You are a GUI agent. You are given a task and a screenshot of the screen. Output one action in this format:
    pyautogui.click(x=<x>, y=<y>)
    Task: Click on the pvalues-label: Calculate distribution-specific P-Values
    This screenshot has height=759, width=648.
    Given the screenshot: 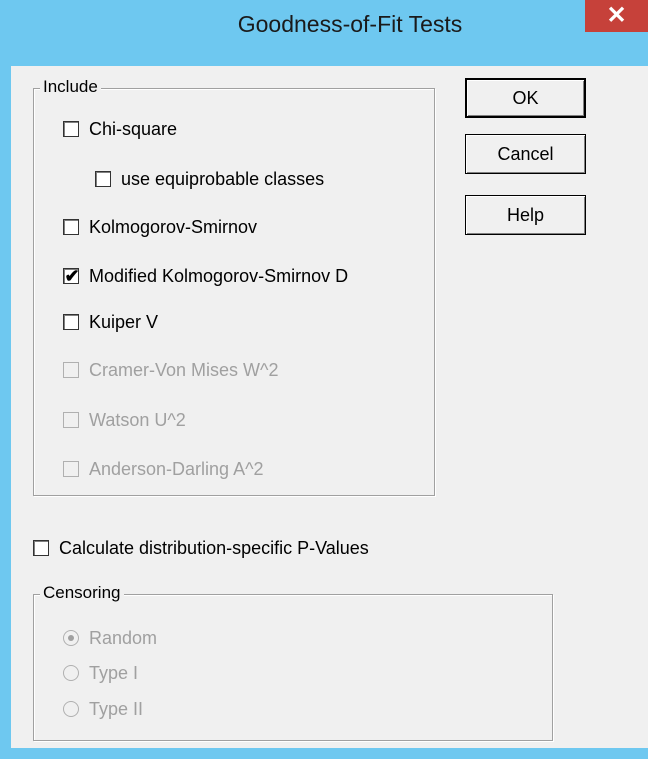 What is the action you would take?
    pyautogui.click(x=214, y=547)
    